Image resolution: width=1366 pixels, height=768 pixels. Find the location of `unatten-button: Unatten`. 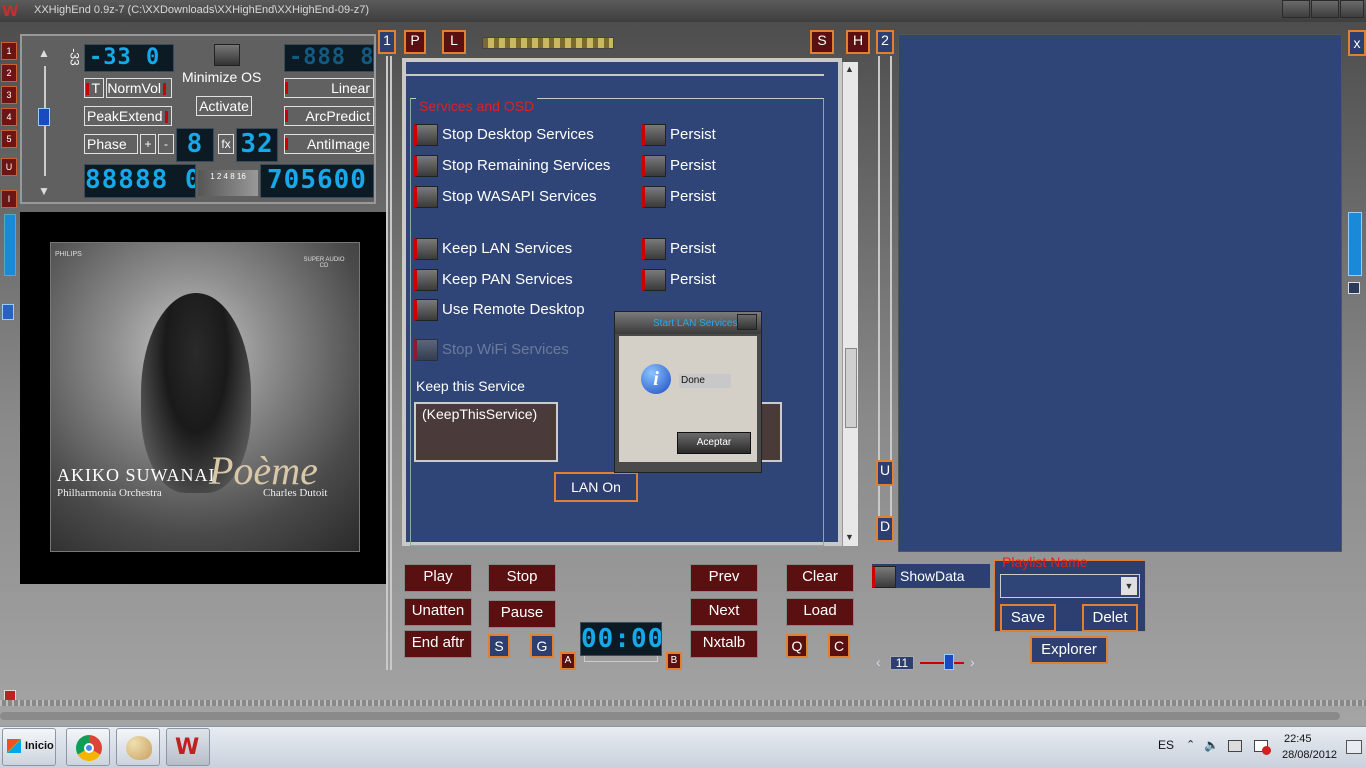

unatten-button: Unatten is located at coordinates (438, 612).